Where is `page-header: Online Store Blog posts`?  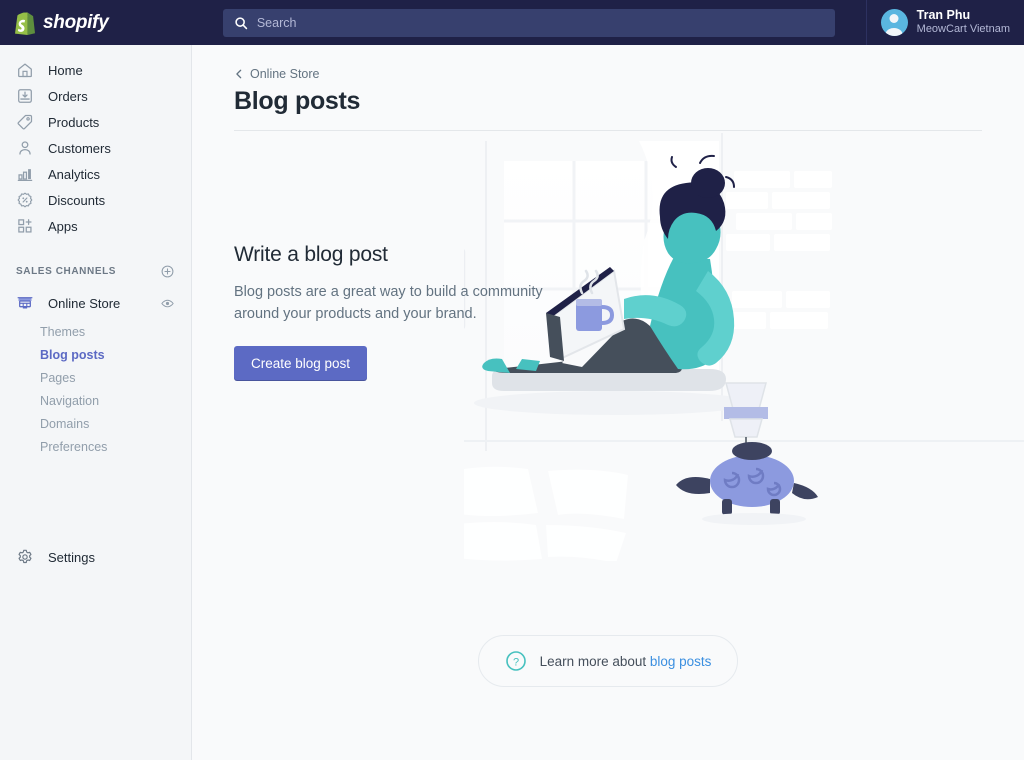 page-header: Online Store Blog posts is located at coordinates (608, 80).